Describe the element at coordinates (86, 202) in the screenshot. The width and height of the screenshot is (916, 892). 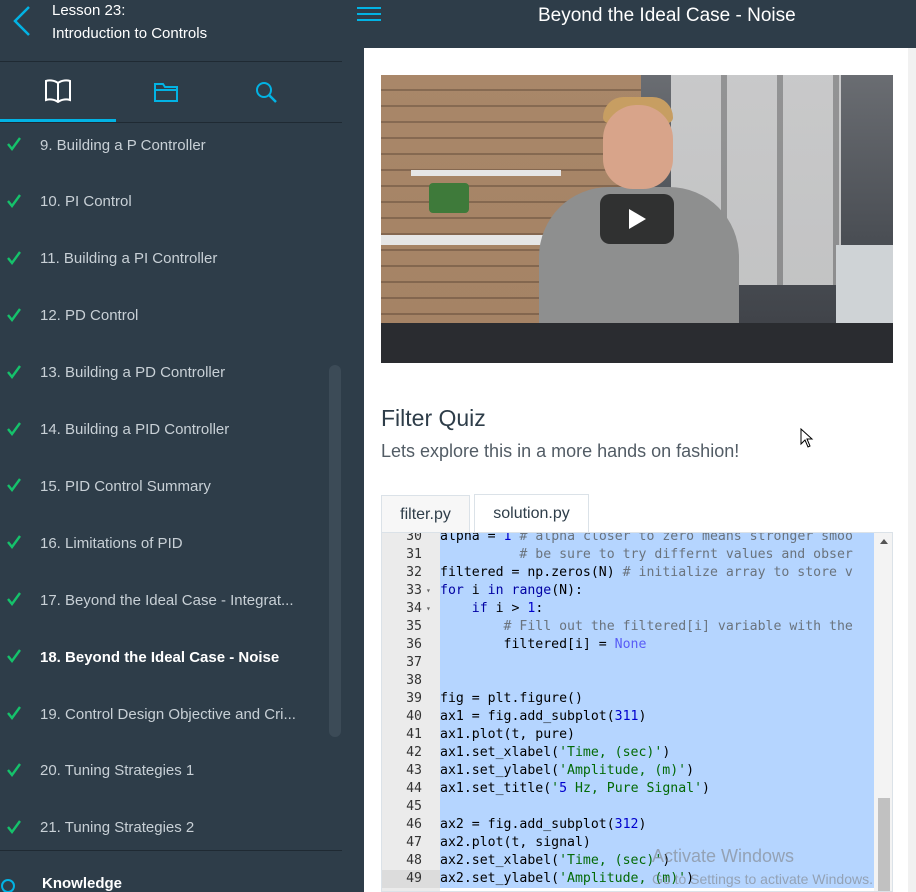
I see `sidebar-concept-label: 10. PI Control` at that location.